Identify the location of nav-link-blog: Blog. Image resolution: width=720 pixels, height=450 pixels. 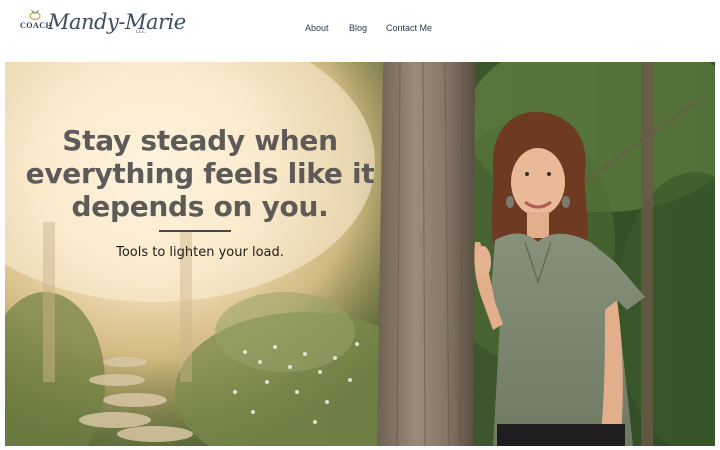
(358, 28).